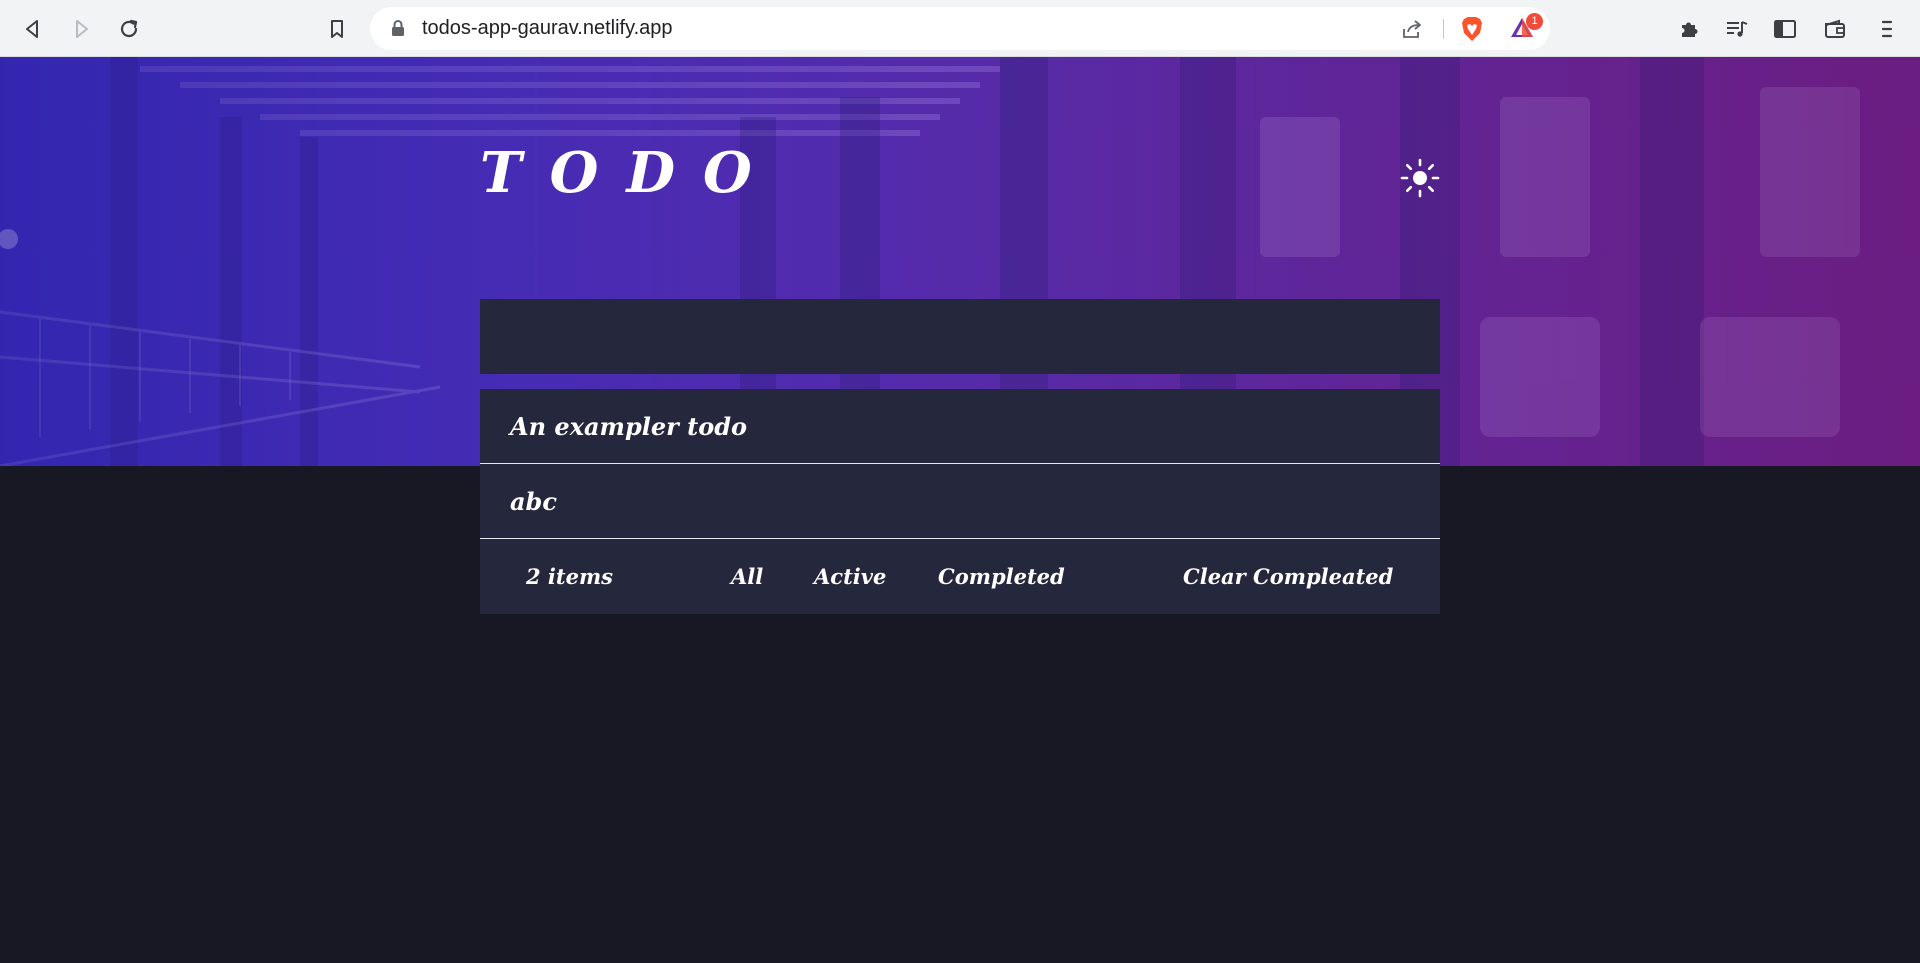 The width and height of the screenshot is (1920, 963). I want to click on address-bar: todos-app-gaurav.netlify.app 1, so click(960, 28).